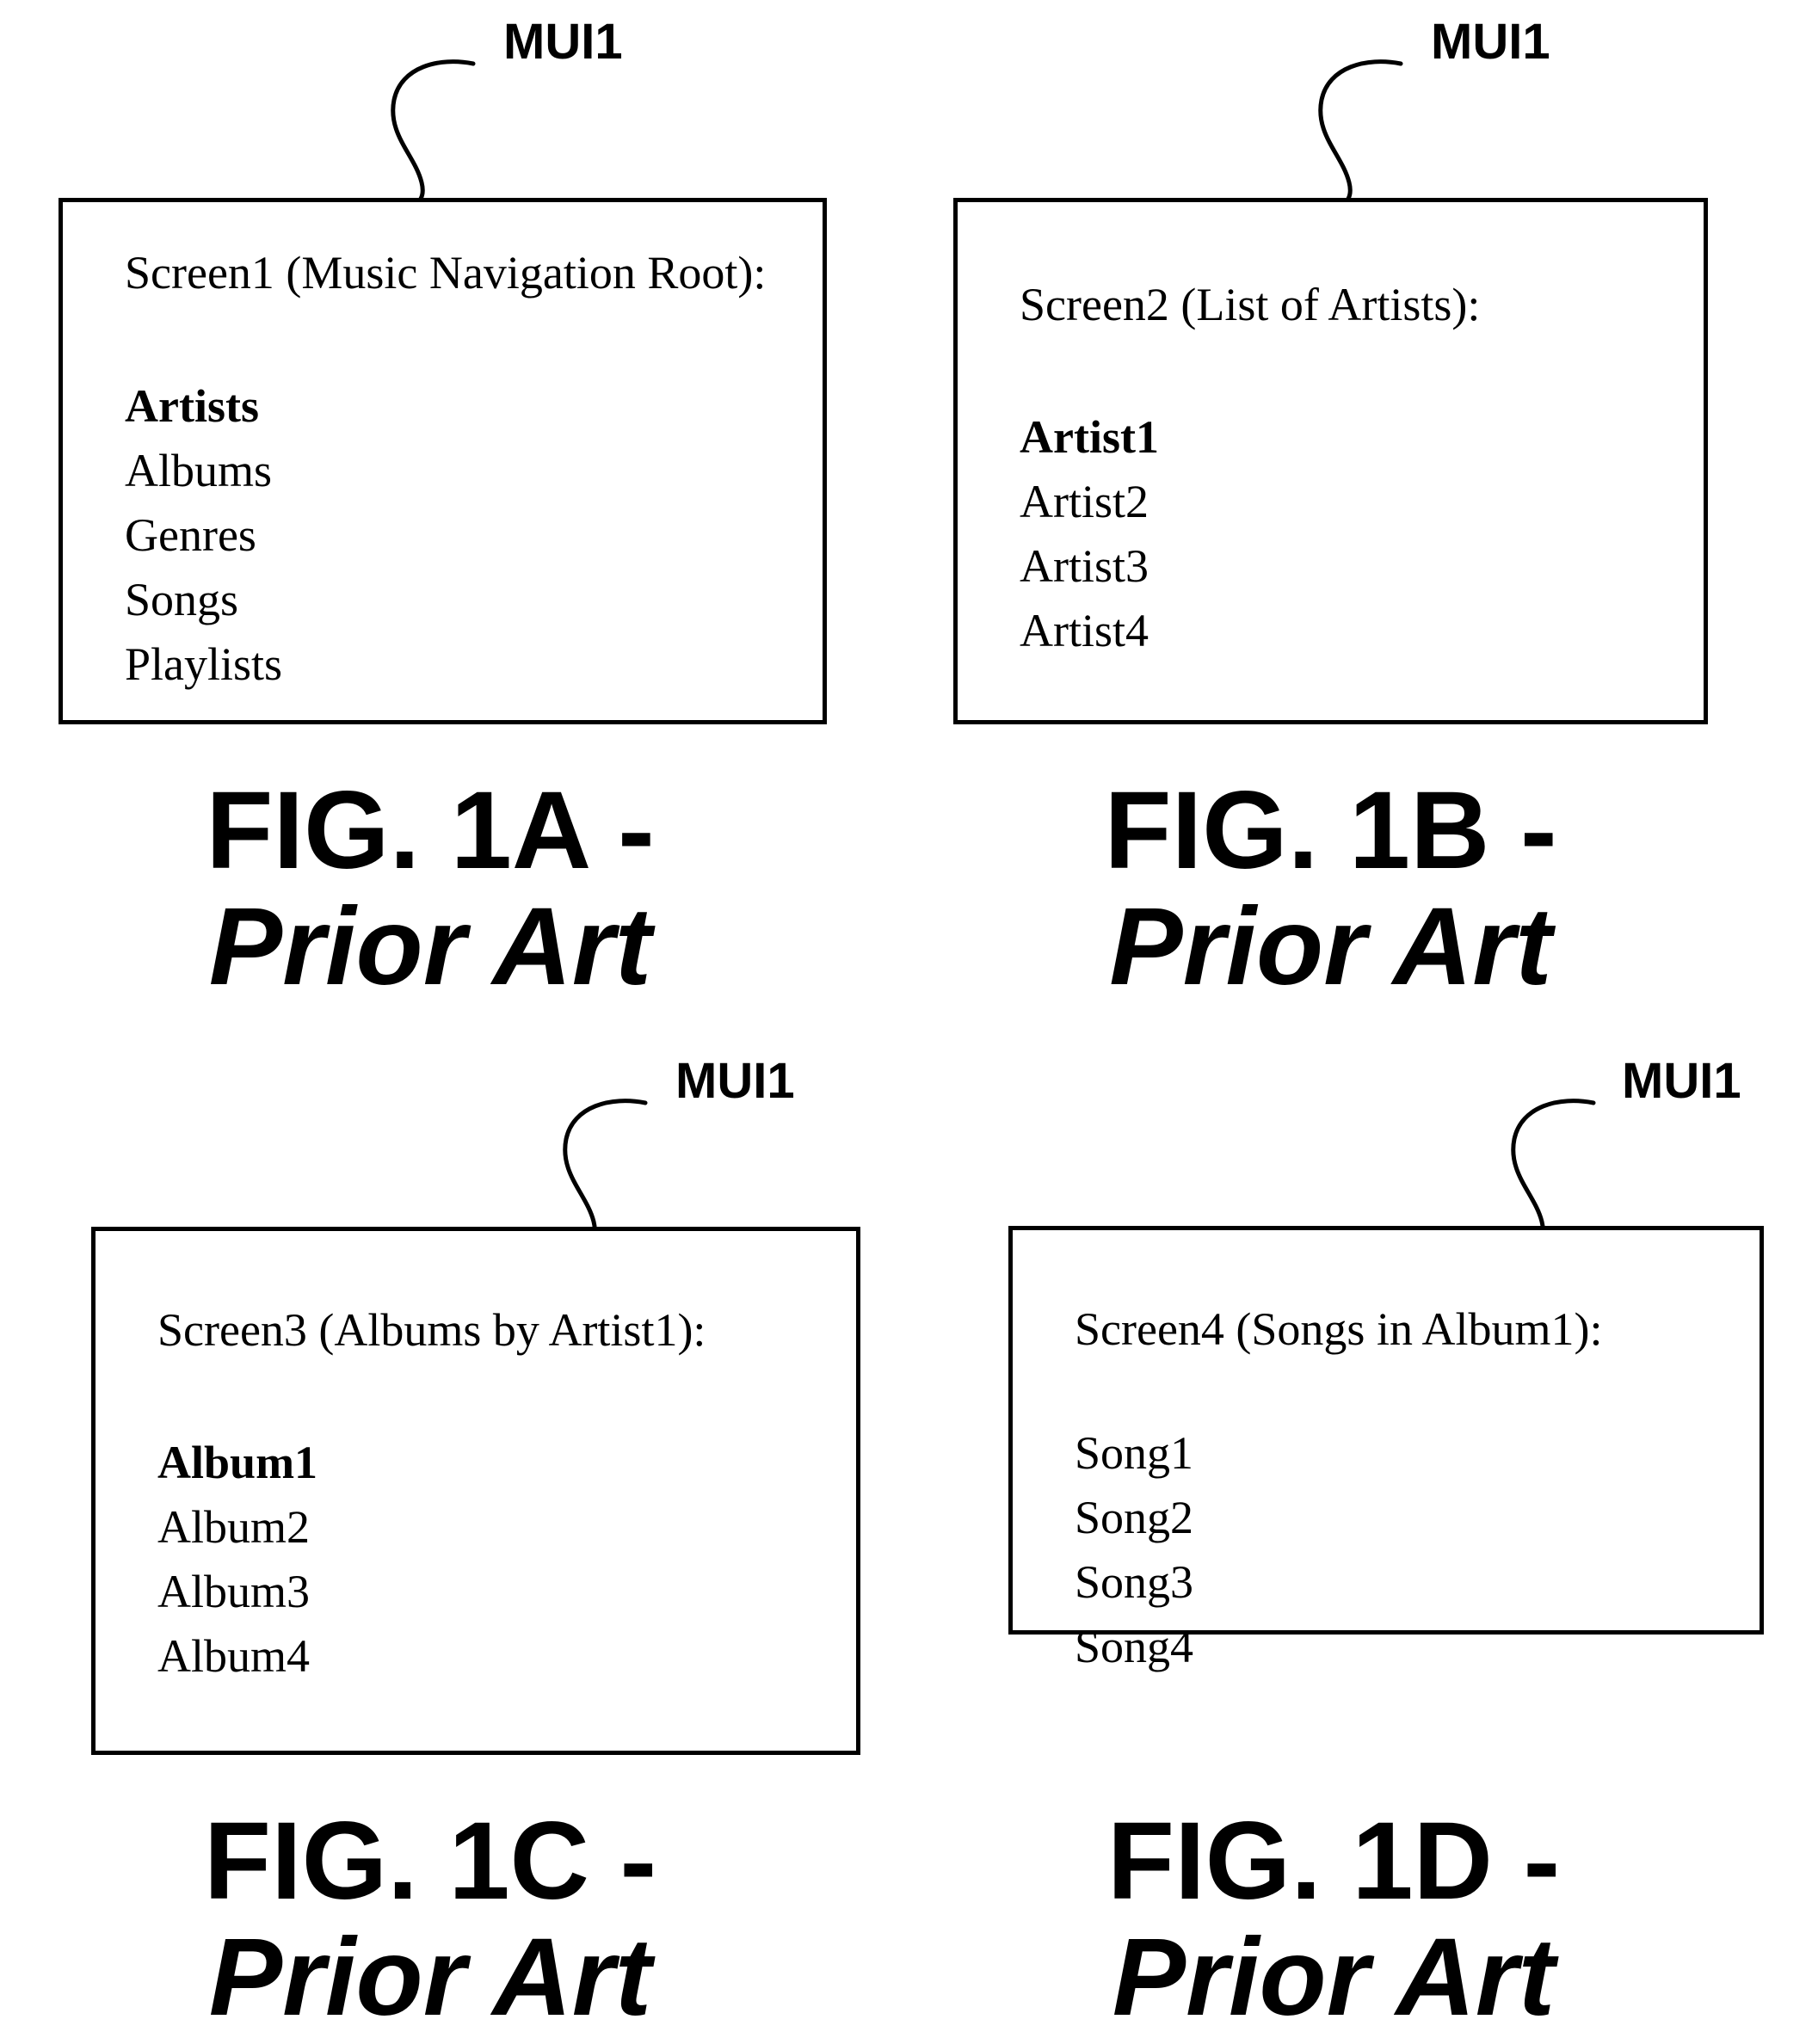 Image resolution: width=1812 pixels, height=2044 pixels. Describe the element at coordinates (1134, 1454) in the screenshot. I see `list-item: Song1` at that location.